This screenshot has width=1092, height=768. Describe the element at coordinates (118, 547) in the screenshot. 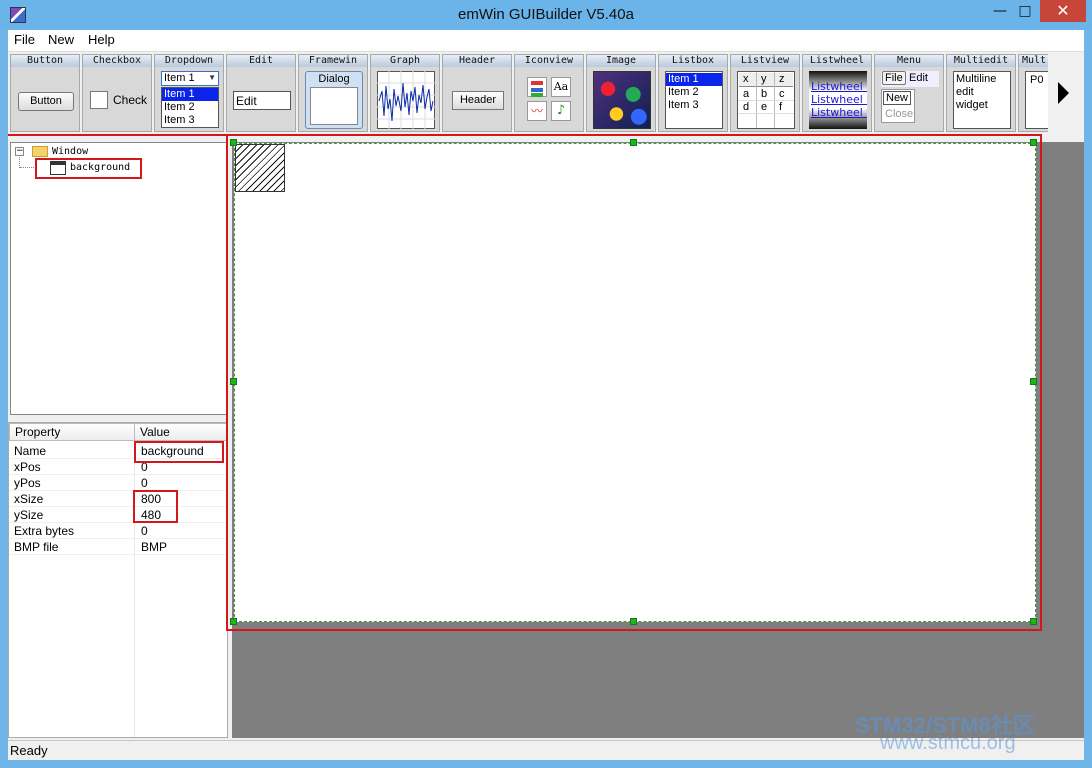

I see `property-row-bmp-file: BMP file BMP` at that location.